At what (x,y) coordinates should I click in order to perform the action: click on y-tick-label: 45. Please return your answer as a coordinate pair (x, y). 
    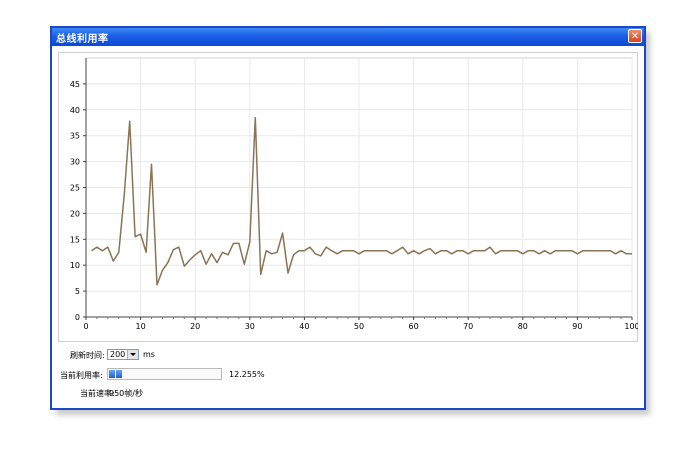
    Looking at the image, I should click on (75, 84).